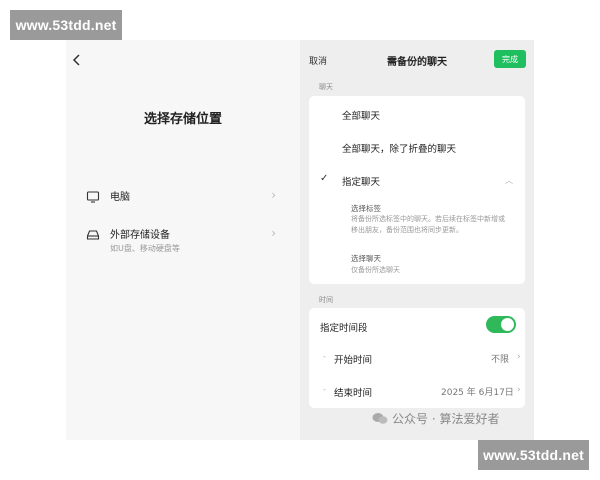  What do you see at coordinates (145, 248) in the screenshot?
I see `location-subtitle: 如U盘、移动硬盘等` at bounding box center [145, 248].